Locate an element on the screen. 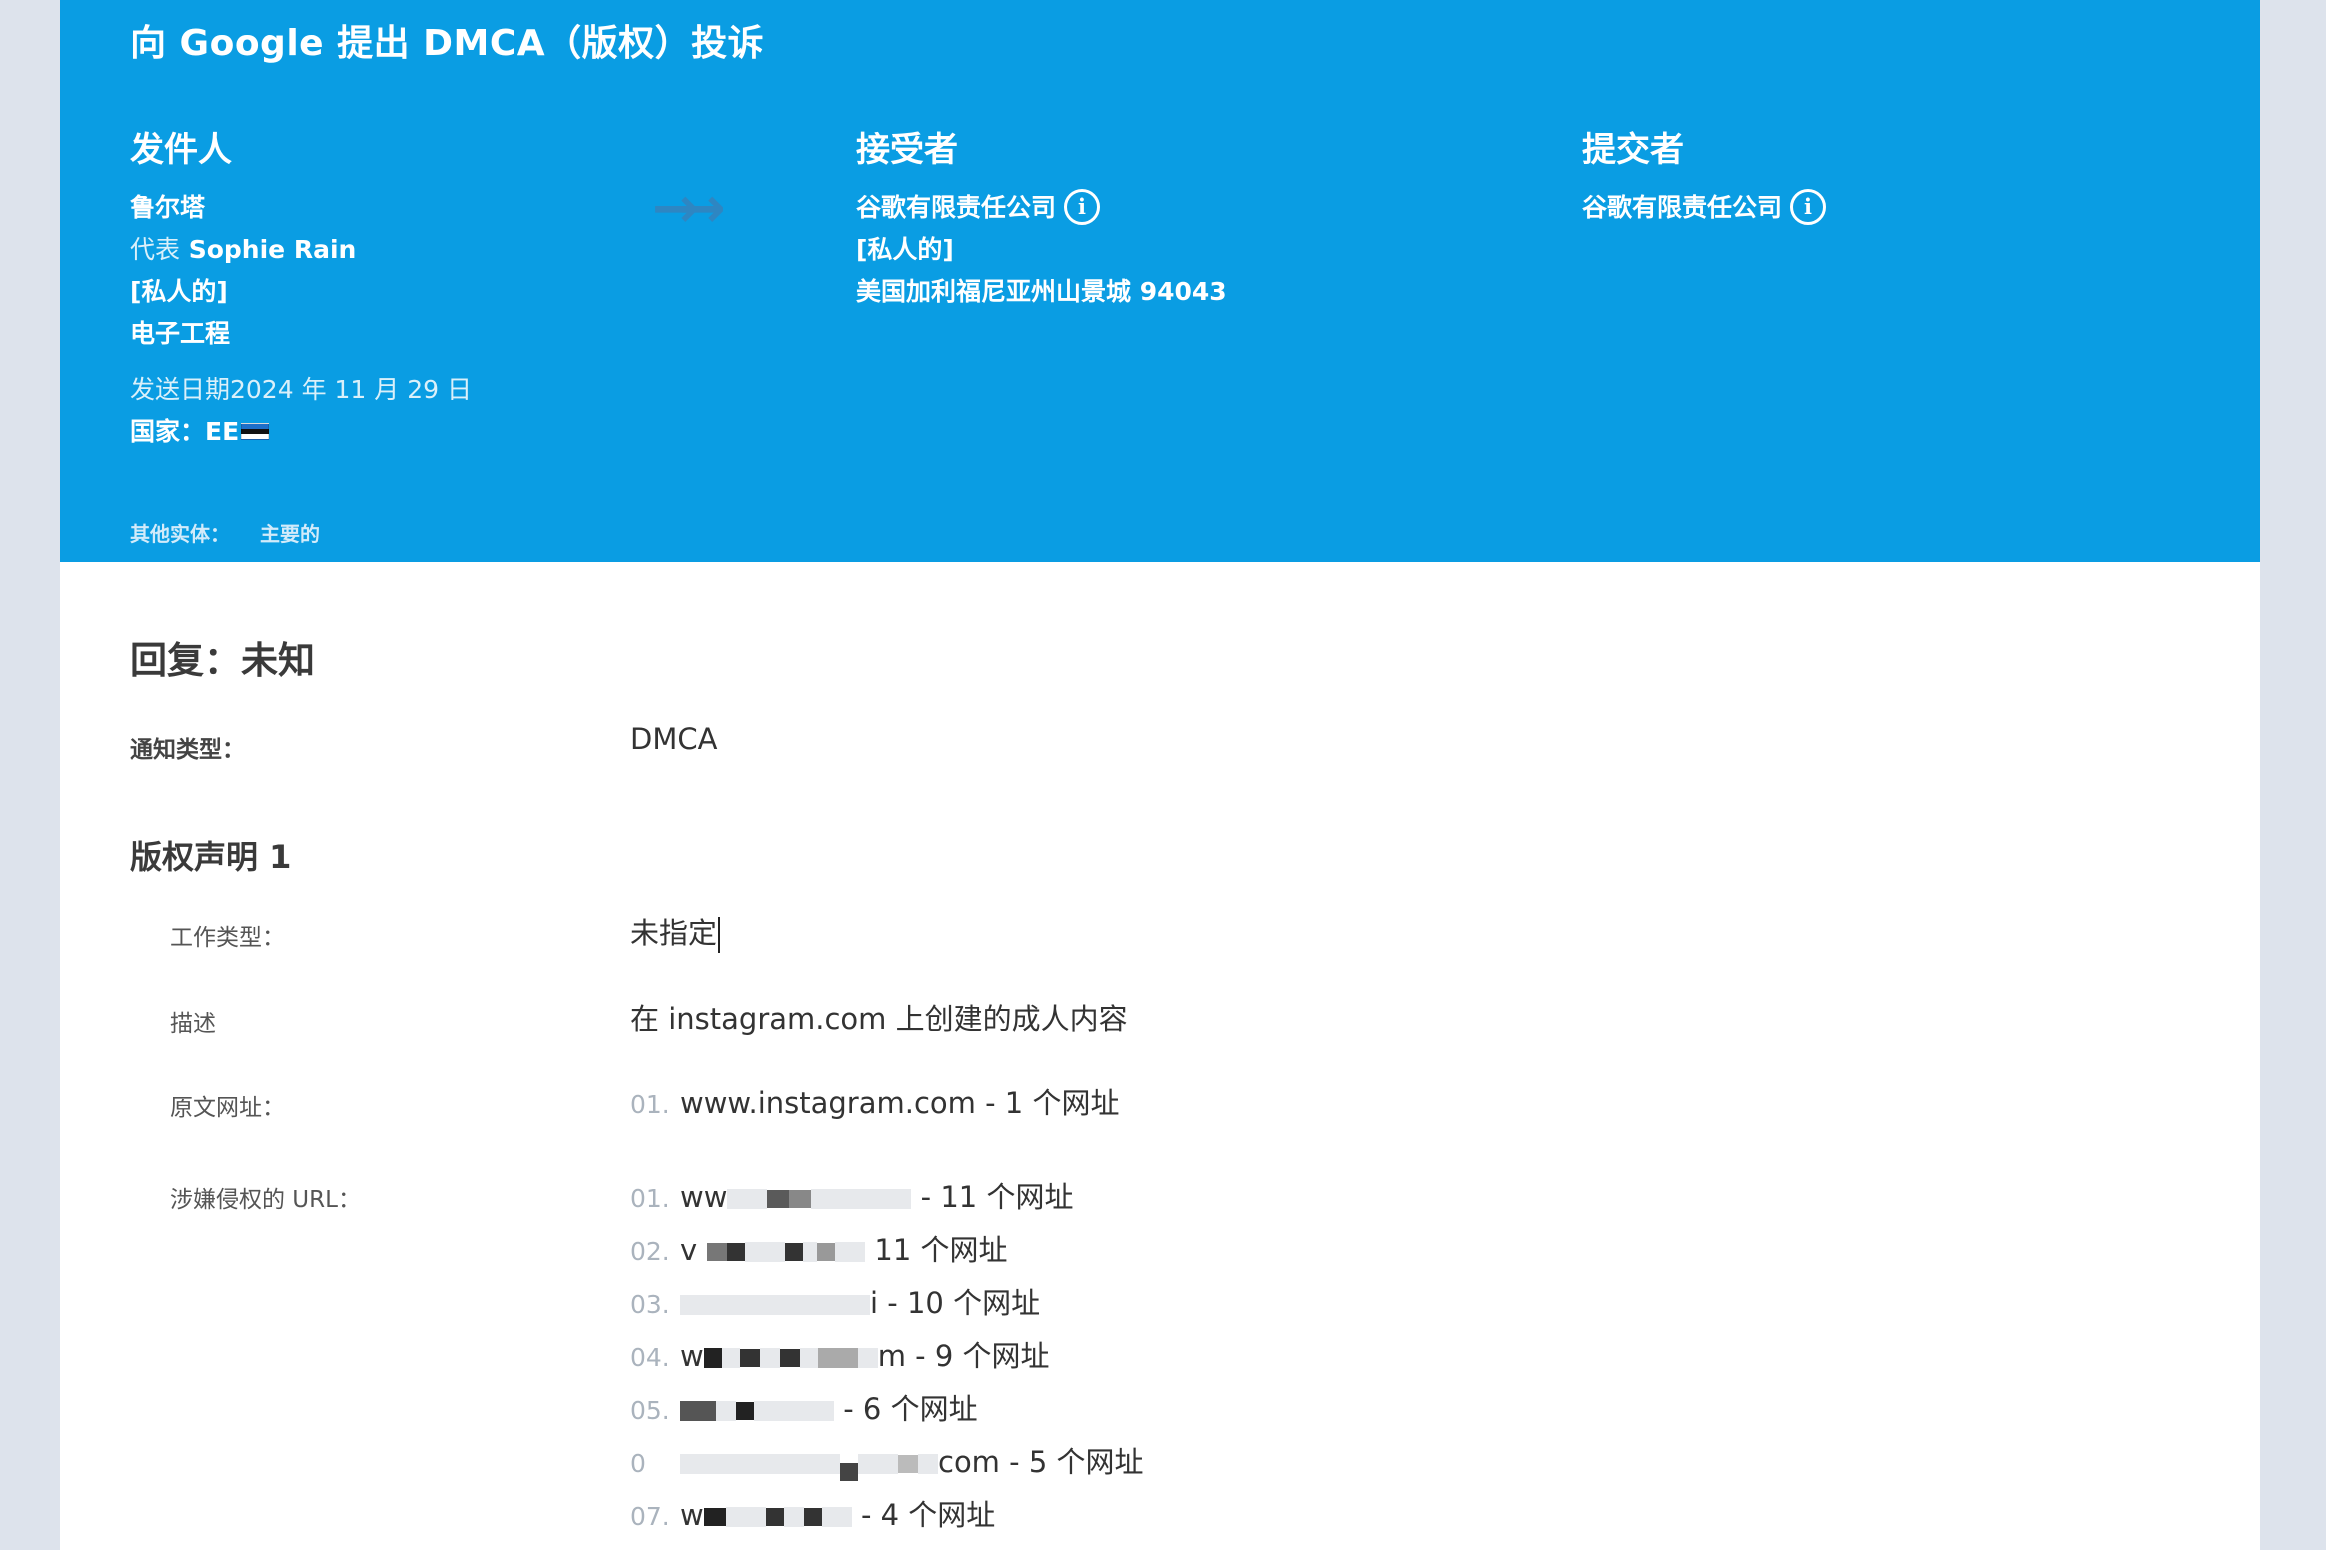 The width and height of the screenshot is (2326, 1550). sender-org: 电子工程 is located at coordinates (180, 333).